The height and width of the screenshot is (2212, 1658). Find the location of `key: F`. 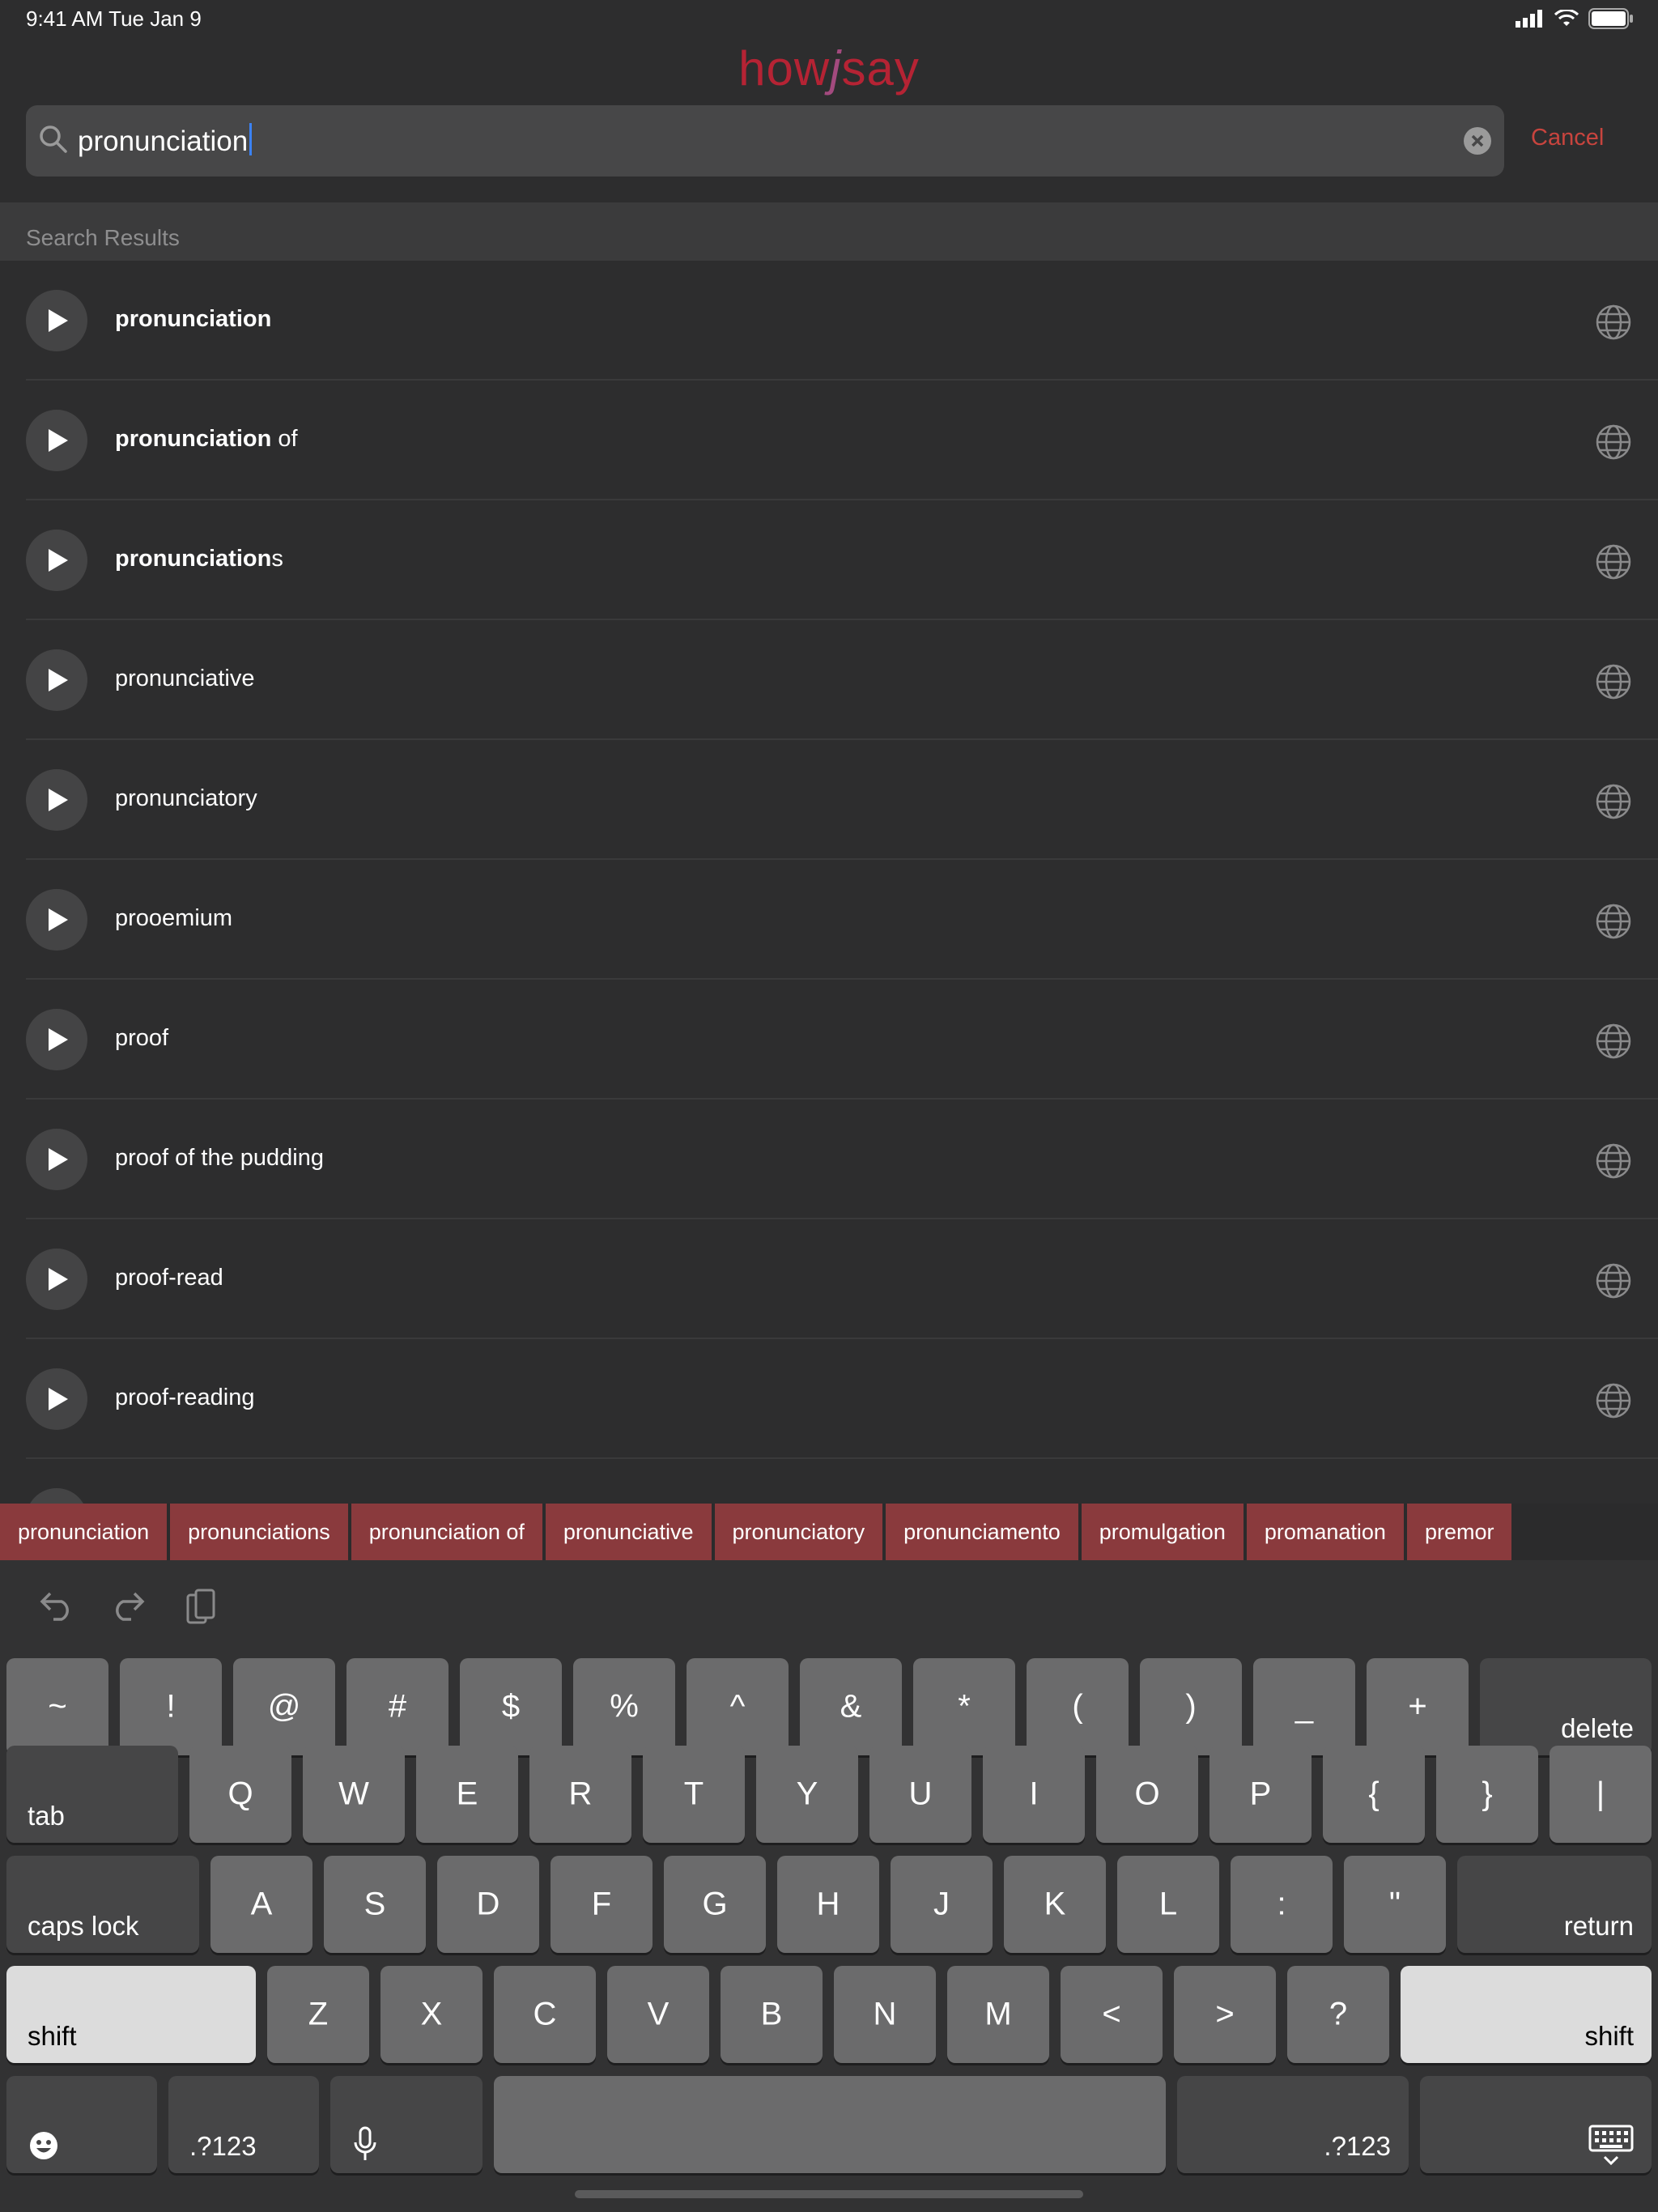

key: F is located at coordinates (602, 1905).